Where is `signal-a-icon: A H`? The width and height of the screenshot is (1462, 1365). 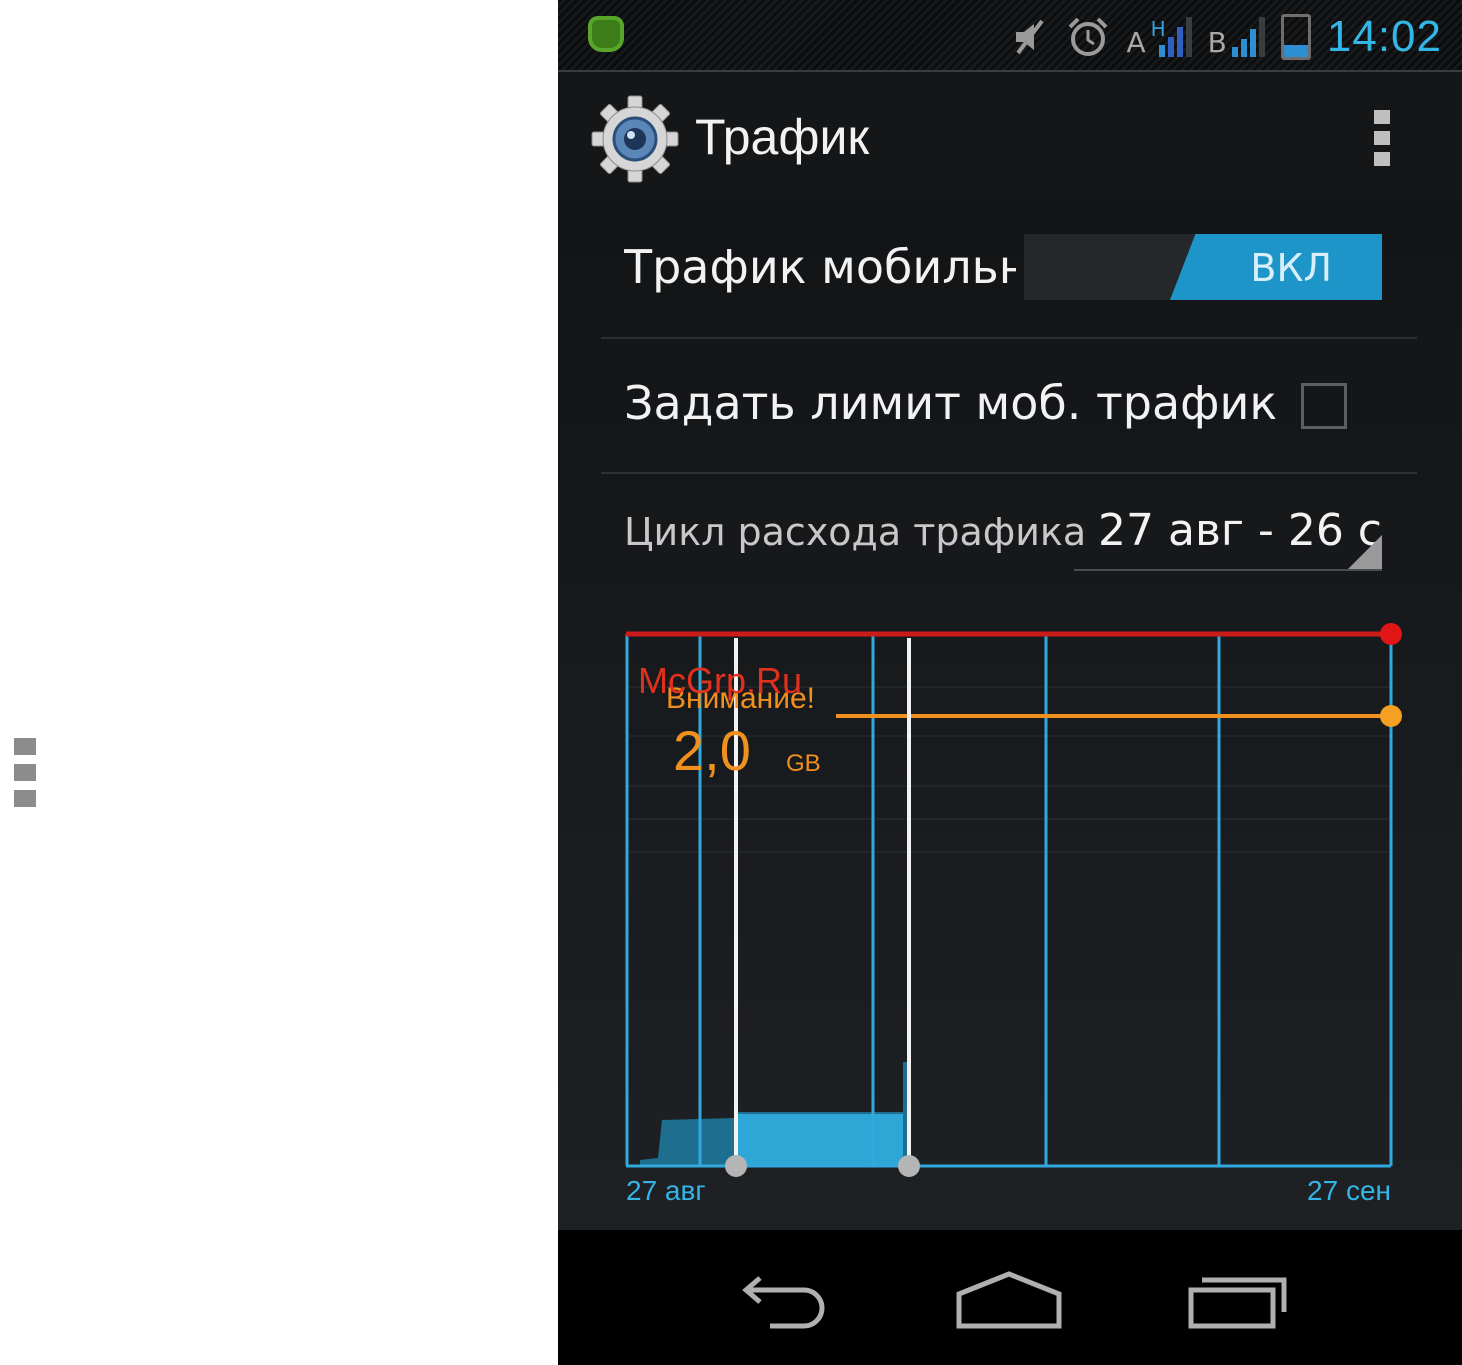
signal-a-icon: A H is located at coordinates (1159, 38).